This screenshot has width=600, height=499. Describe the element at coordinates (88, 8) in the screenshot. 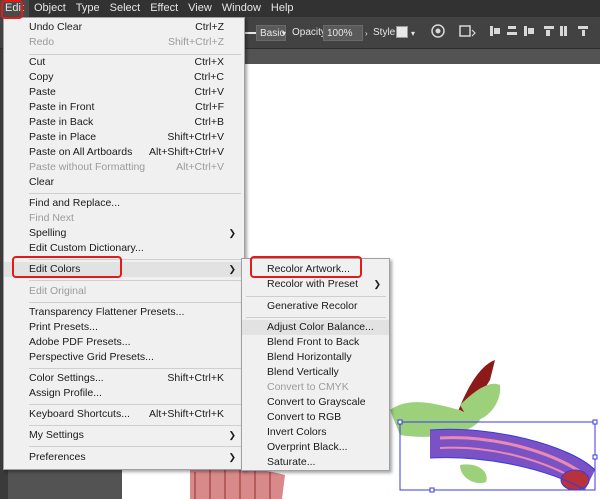

I see `menu-type: Type` at that location.